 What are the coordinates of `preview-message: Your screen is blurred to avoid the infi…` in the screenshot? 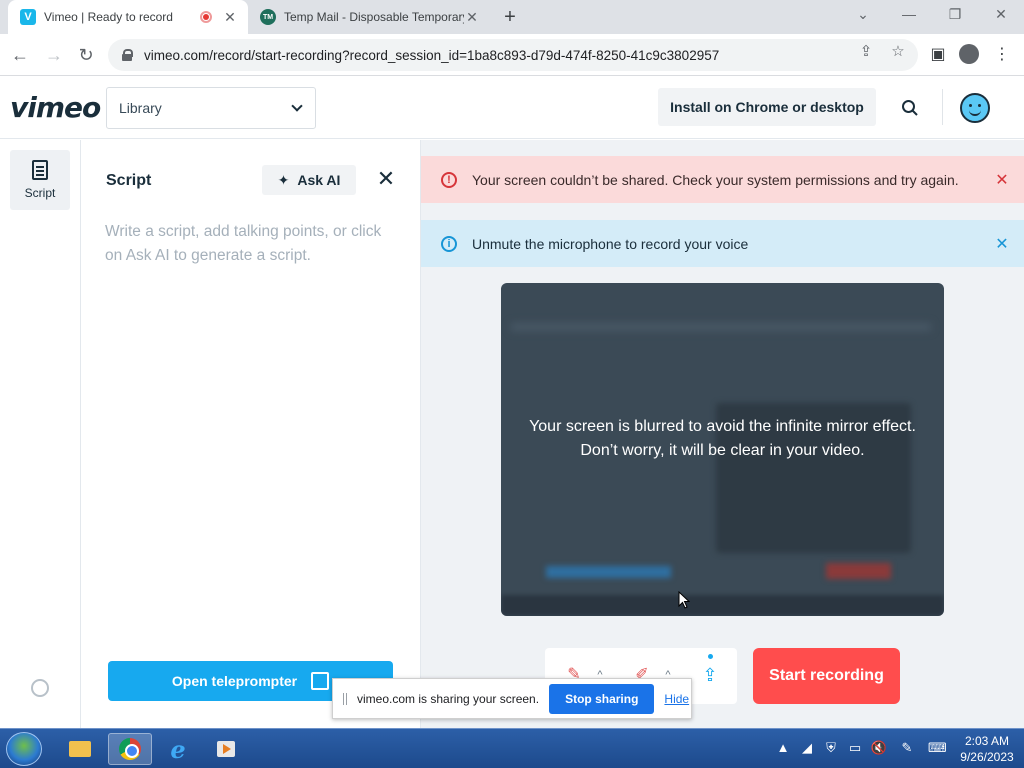 It's located at (722, 439).